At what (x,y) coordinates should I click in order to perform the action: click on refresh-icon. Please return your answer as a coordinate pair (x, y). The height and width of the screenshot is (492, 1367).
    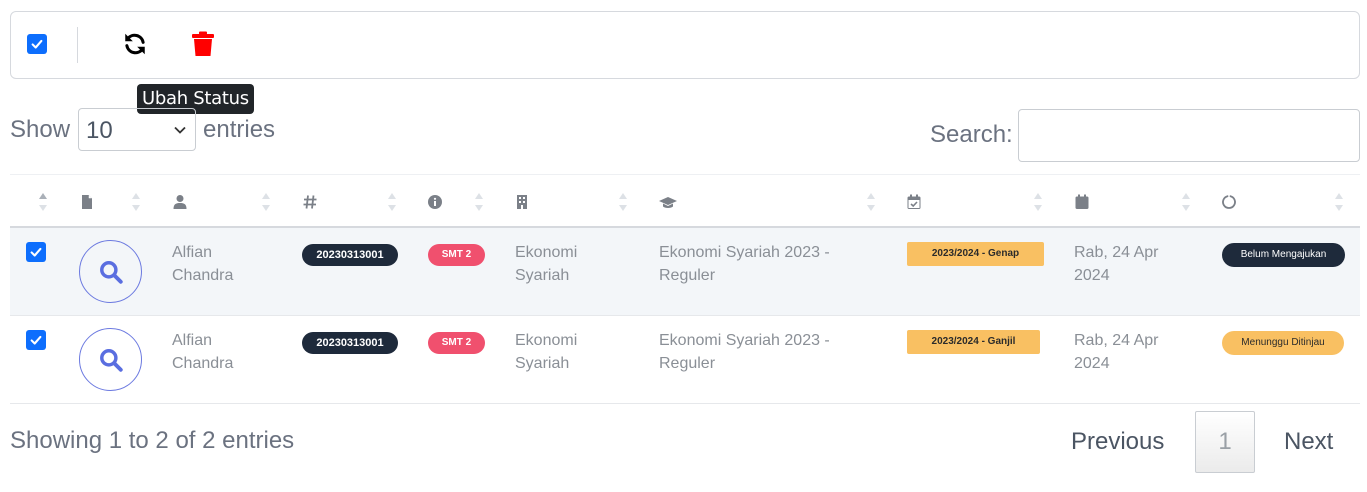
    Looking at the image, I should click on (135, 44).